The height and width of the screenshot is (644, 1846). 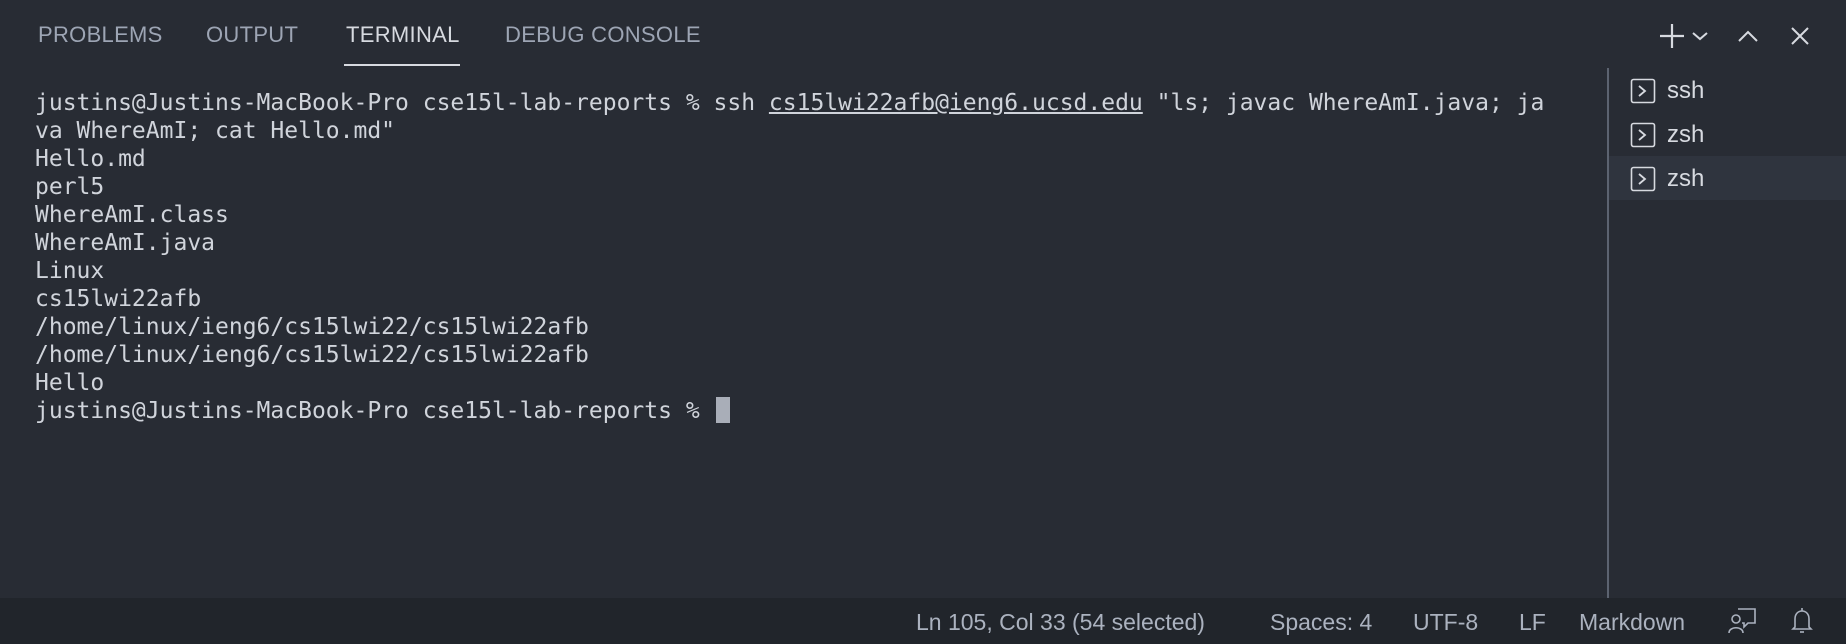 I want to click on indentation-status: Spaces: 4, so click(x=1321, y=622).